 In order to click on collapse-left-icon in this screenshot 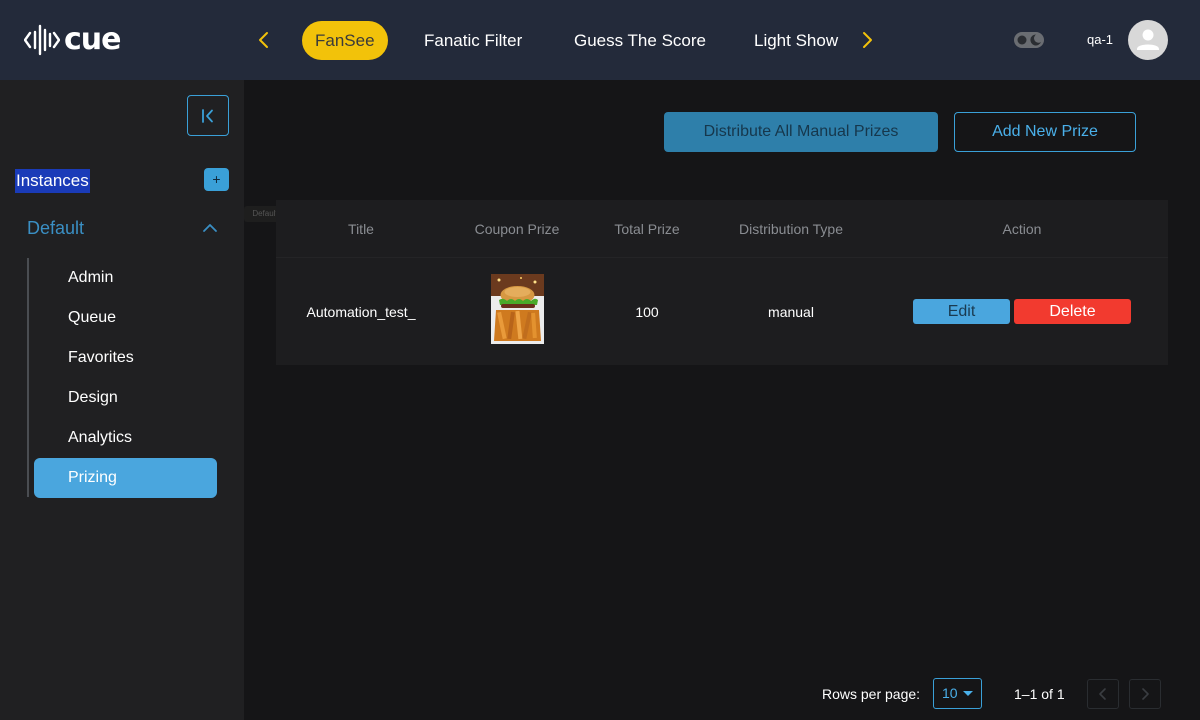, I will do `click(207, 115)`.